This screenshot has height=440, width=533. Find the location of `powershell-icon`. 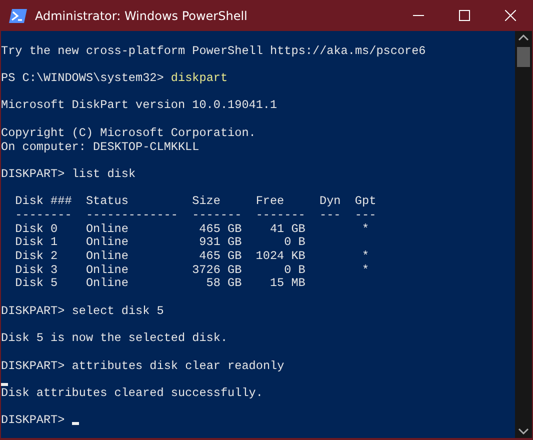

powershell-icon is located at coordinates (18, 15).